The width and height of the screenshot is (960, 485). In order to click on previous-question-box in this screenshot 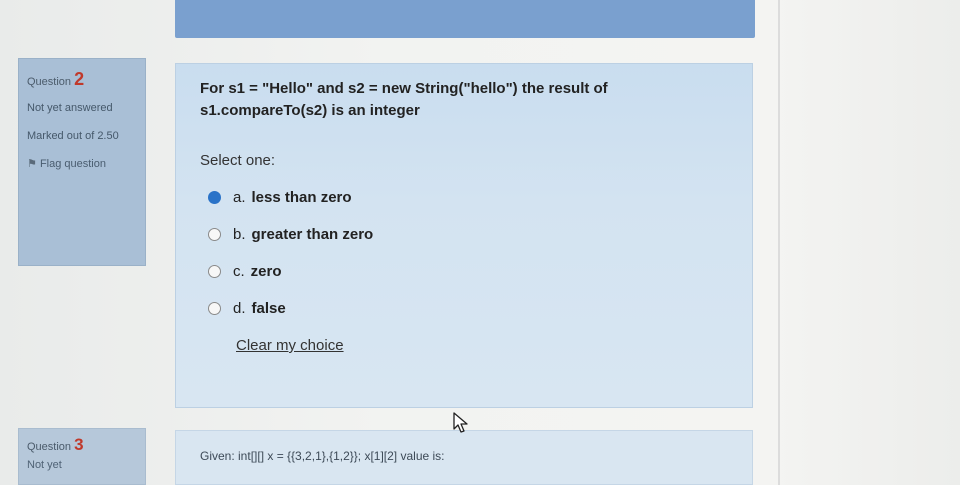, I will do `click(465, 19)`.